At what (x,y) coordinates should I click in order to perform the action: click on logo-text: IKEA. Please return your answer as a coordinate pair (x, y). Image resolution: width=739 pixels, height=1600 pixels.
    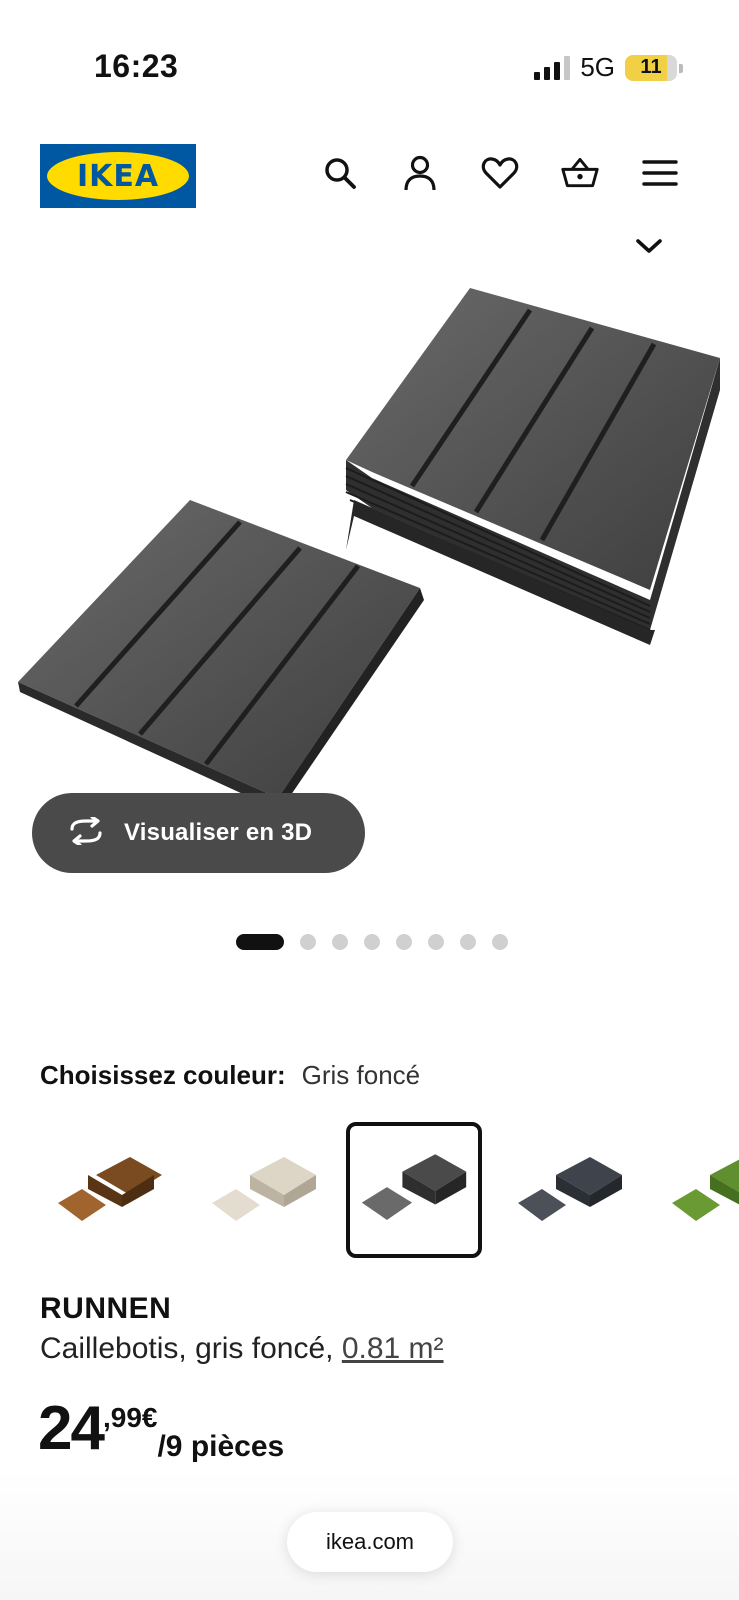
    Looking at the image, I should click on (118, 176).